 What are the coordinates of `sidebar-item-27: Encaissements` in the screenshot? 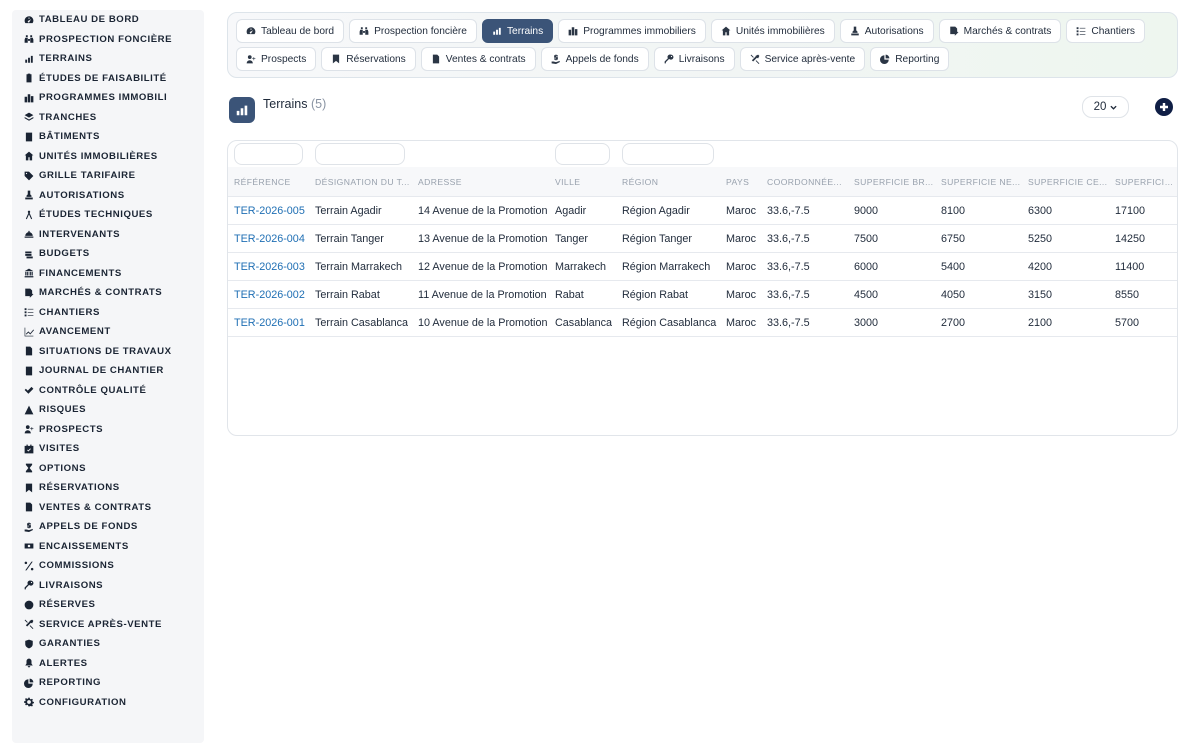 It's located at (108, 547).